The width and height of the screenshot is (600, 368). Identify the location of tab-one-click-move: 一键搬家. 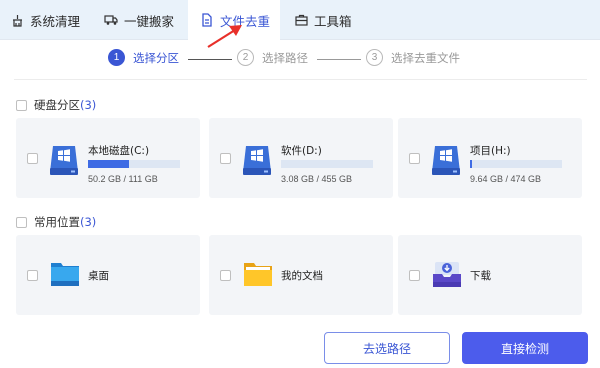
(139, 20).